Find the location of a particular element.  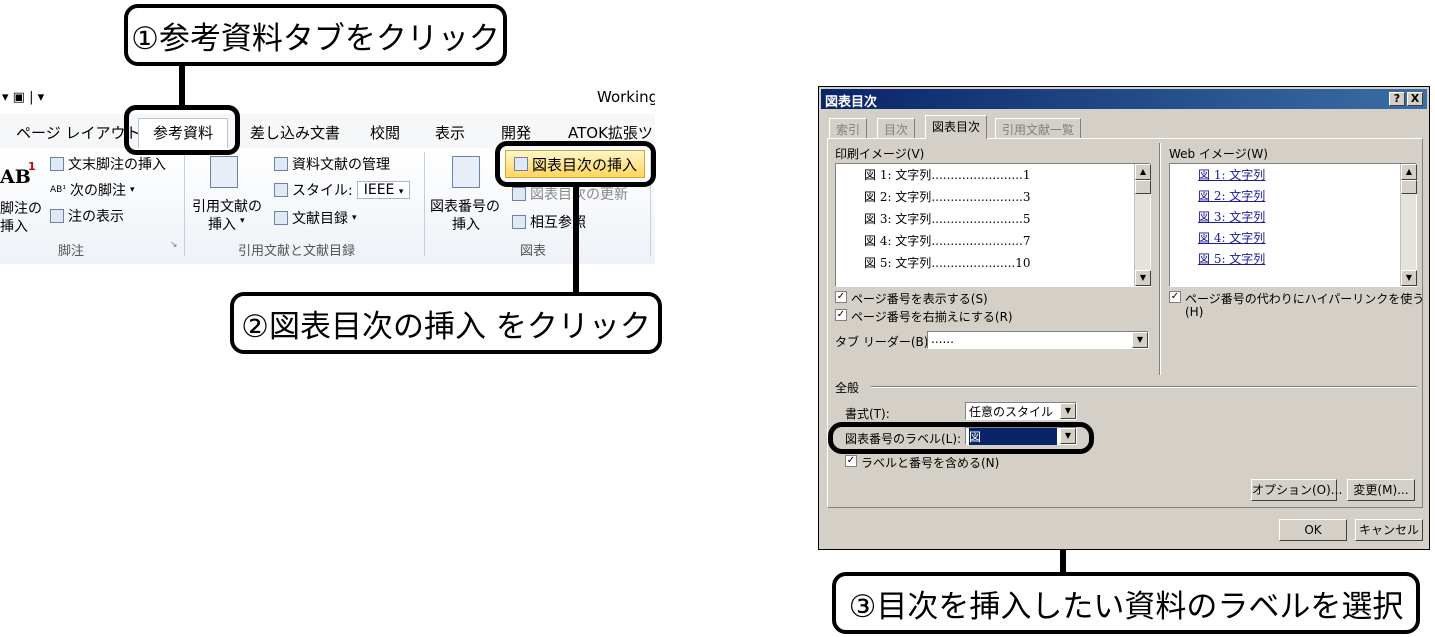

quick-access-toolbar: ▾ ▣ | ▾ Working is located at coordinates (327, 99).